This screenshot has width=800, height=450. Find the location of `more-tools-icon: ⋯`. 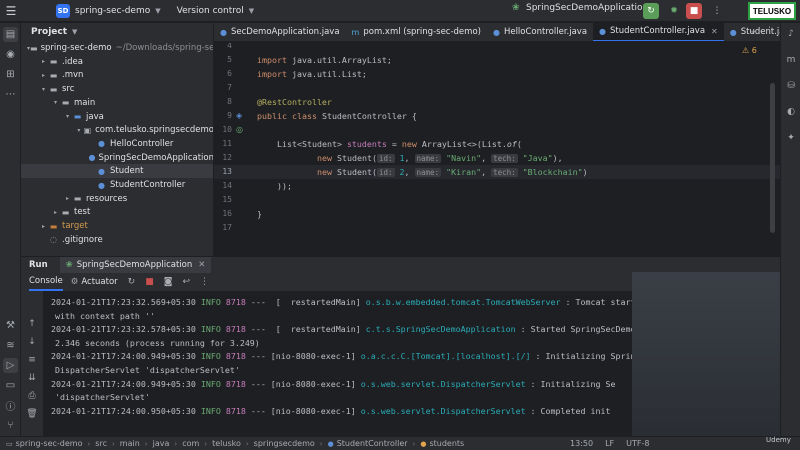

more-tools-icon: ⋯ is located at coordinates (10, 94).